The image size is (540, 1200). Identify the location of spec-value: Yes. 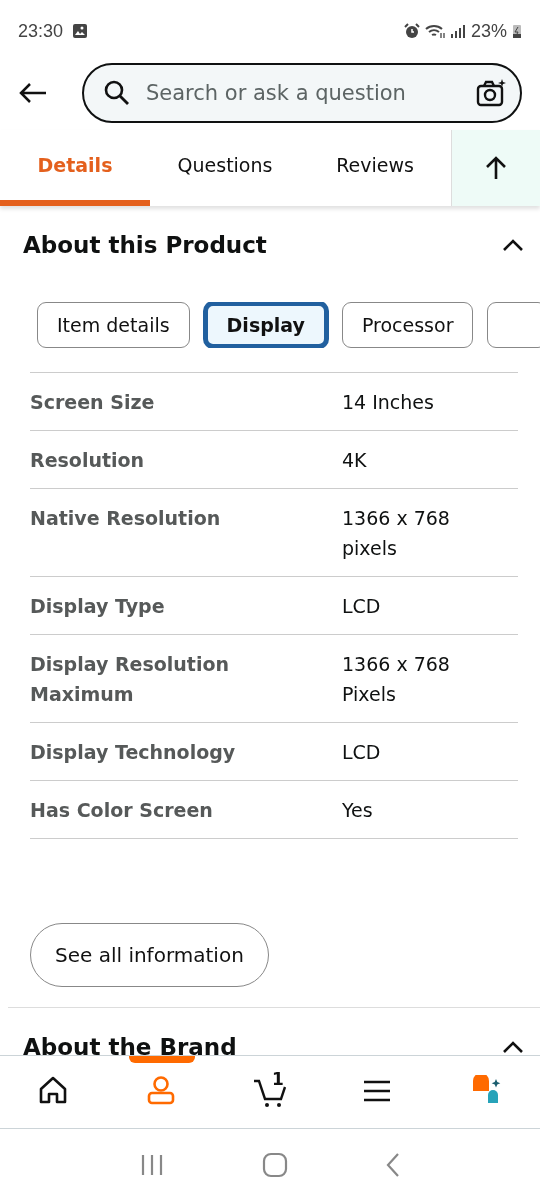
(358, 810).